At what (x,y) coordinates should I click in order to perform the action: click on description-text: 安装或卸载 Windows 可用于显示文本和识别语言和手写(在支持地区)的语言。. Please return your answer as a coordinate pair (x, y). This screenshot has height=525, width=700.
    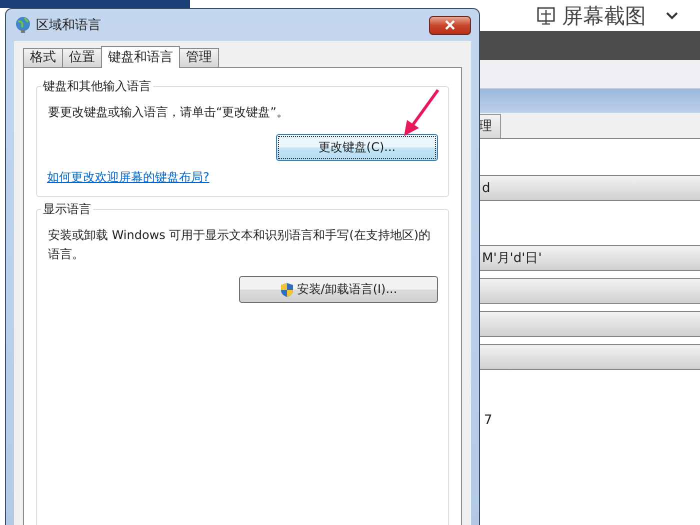
    Looking at the image, I should click on (239, 245).